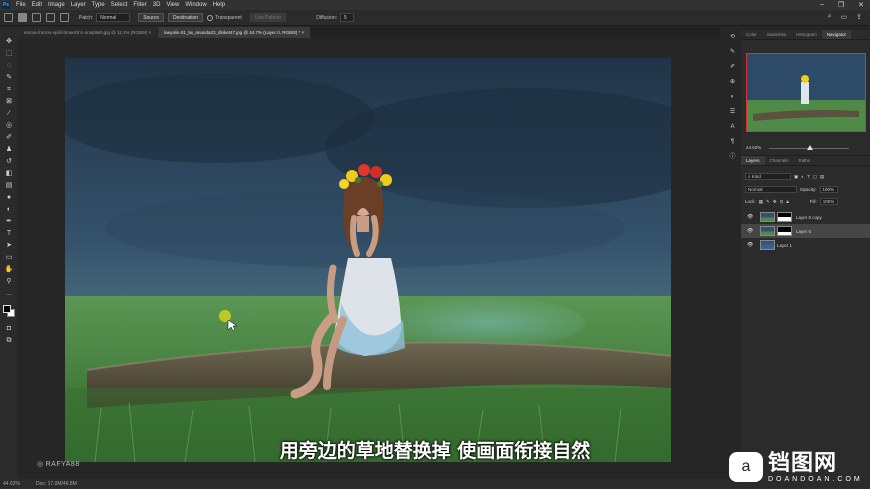  Describe the element at coordinates (36, 17) in the screenshot. I see `add-selection-icon` at that location.